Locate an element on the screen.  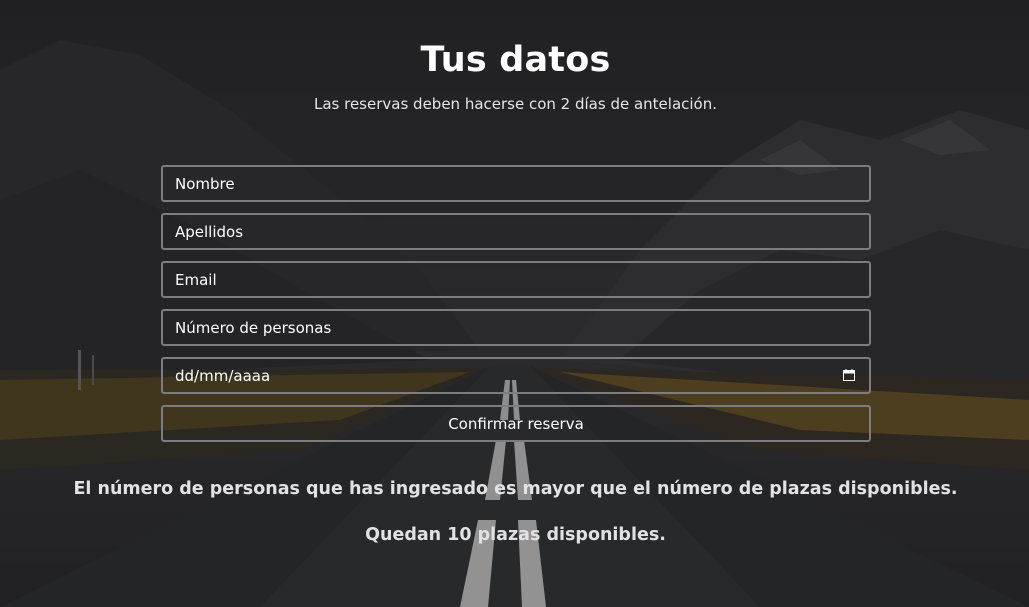
name-input is located at coordinates (516, 183).